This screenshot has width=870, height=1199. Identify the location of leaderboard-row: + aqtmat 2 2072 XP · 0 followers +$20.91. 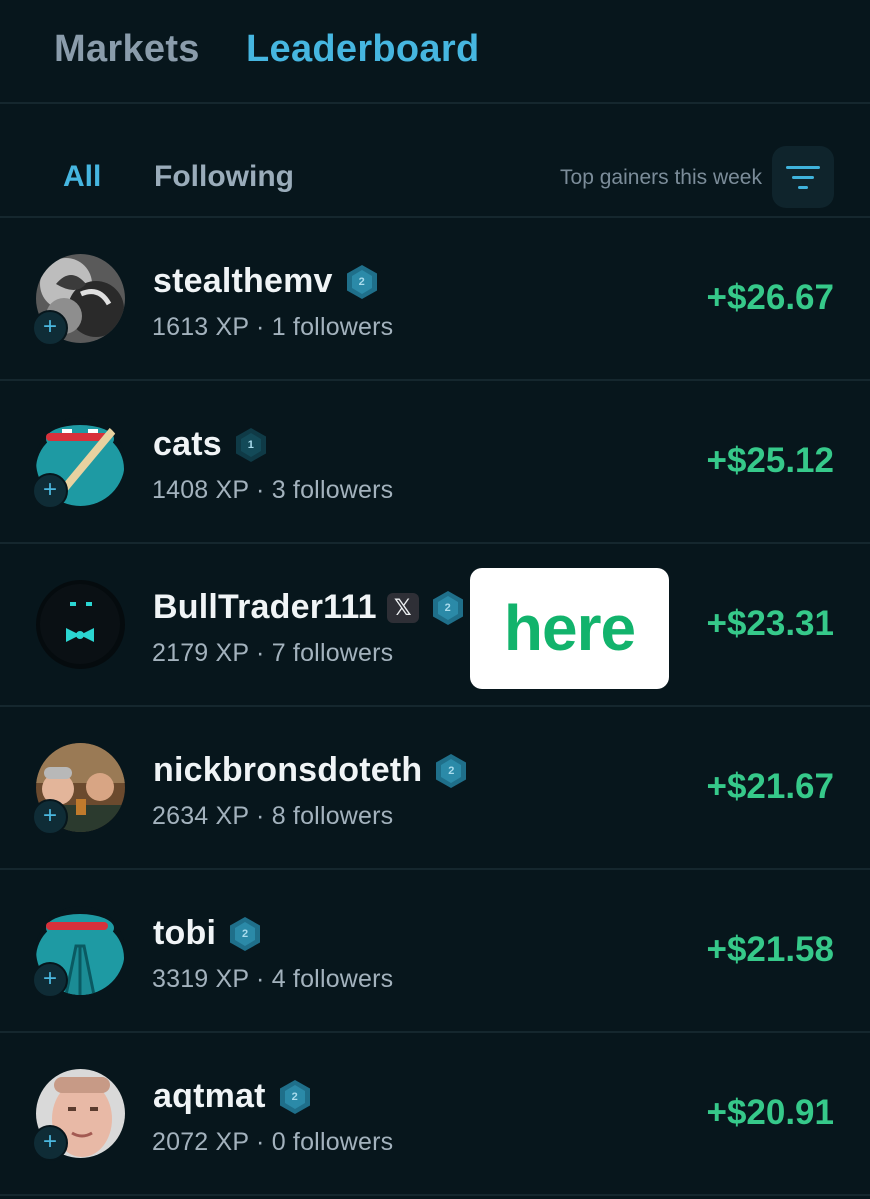
(435, 1114).